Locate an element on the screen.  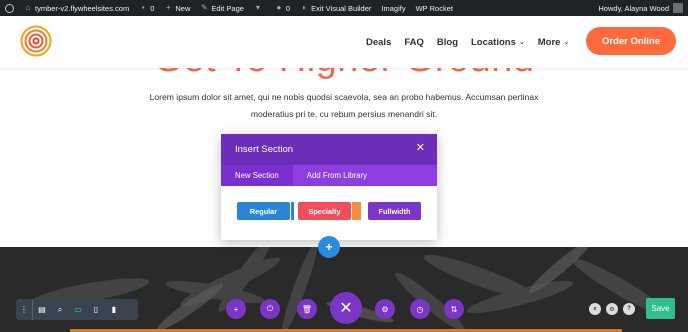
history-icon: ◷ is located at coordinates (420, 309).